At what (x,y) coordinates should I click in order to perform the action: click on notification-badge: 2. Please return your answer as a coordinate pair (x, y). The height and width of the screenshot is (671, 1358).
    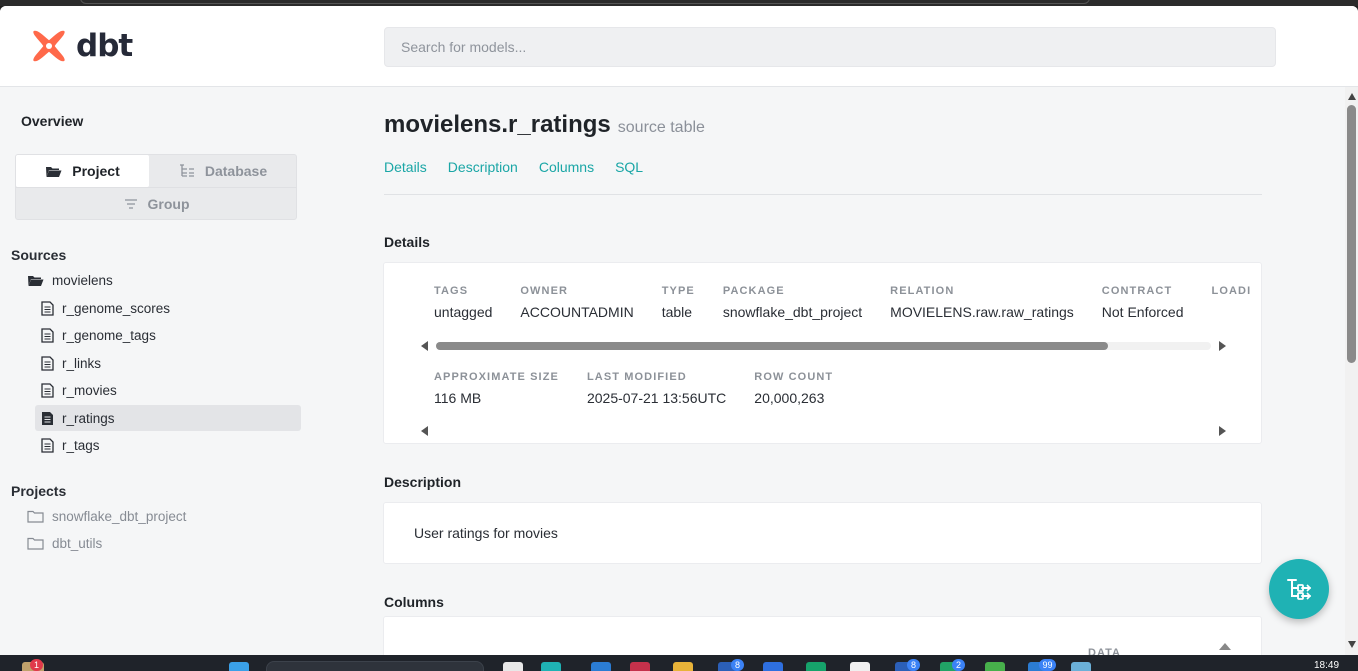
    Looking at the image, I should click on (958, 665).